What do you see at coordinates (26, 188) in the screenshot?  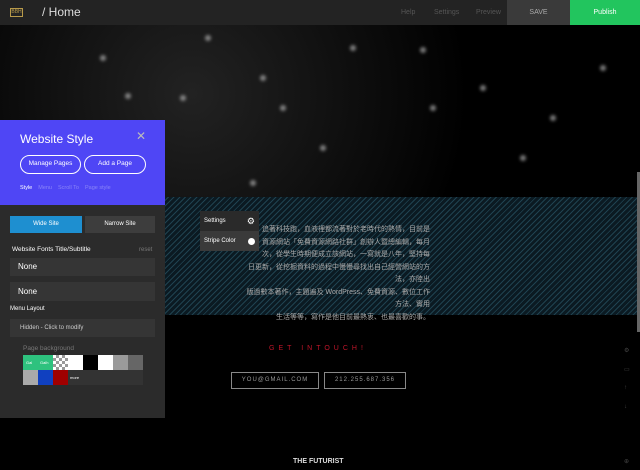 I see `tab-style: Style` at bounding box center [26, 188].